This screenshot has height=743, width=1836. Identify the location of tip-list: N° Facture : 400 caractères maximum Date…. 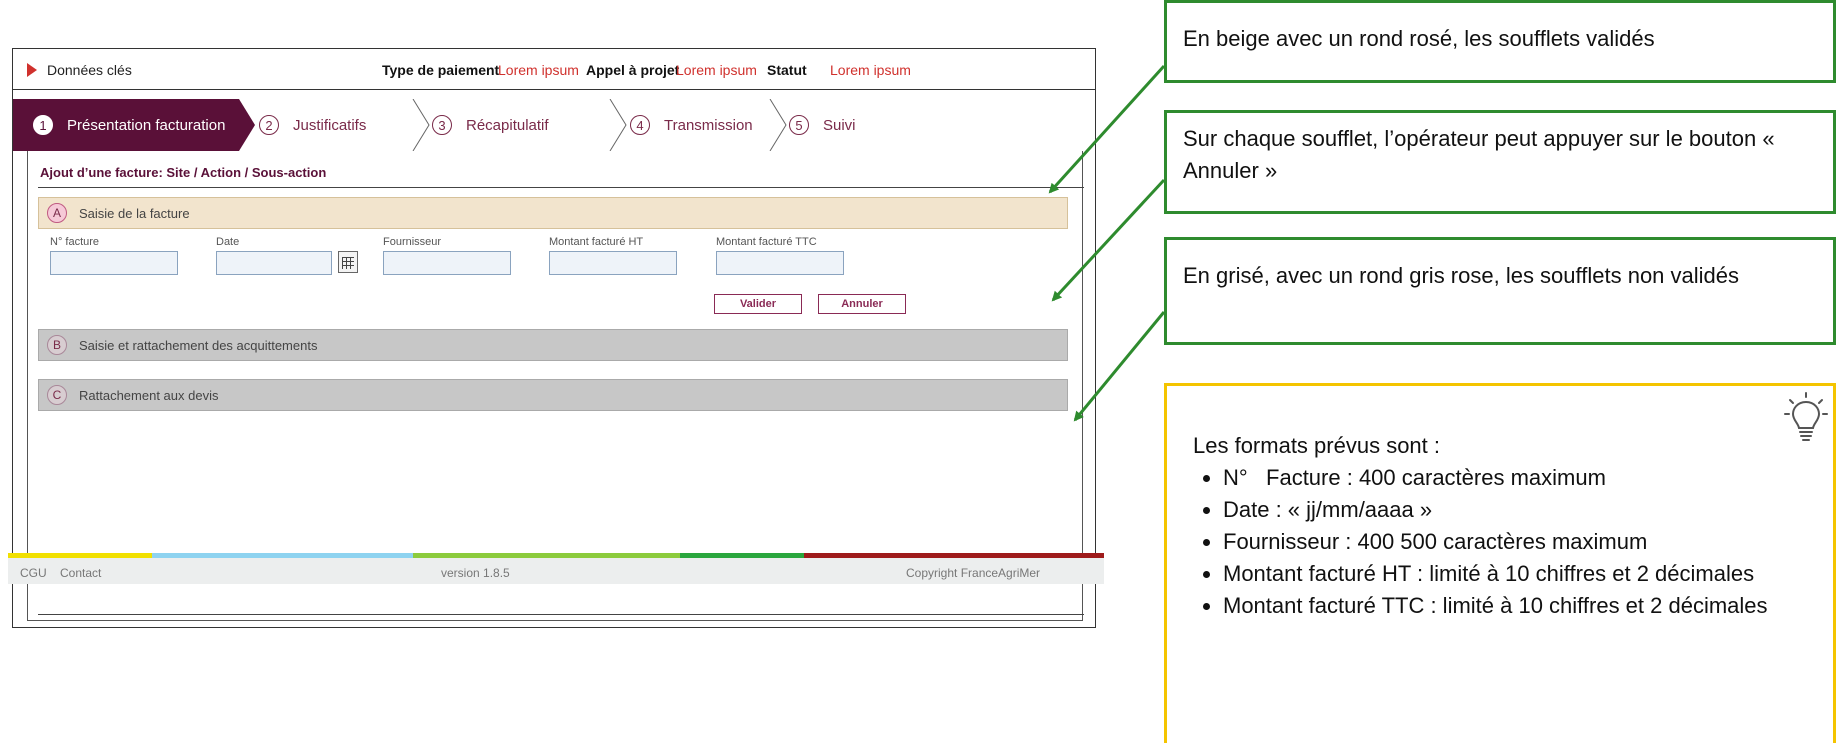
(1500, 542).